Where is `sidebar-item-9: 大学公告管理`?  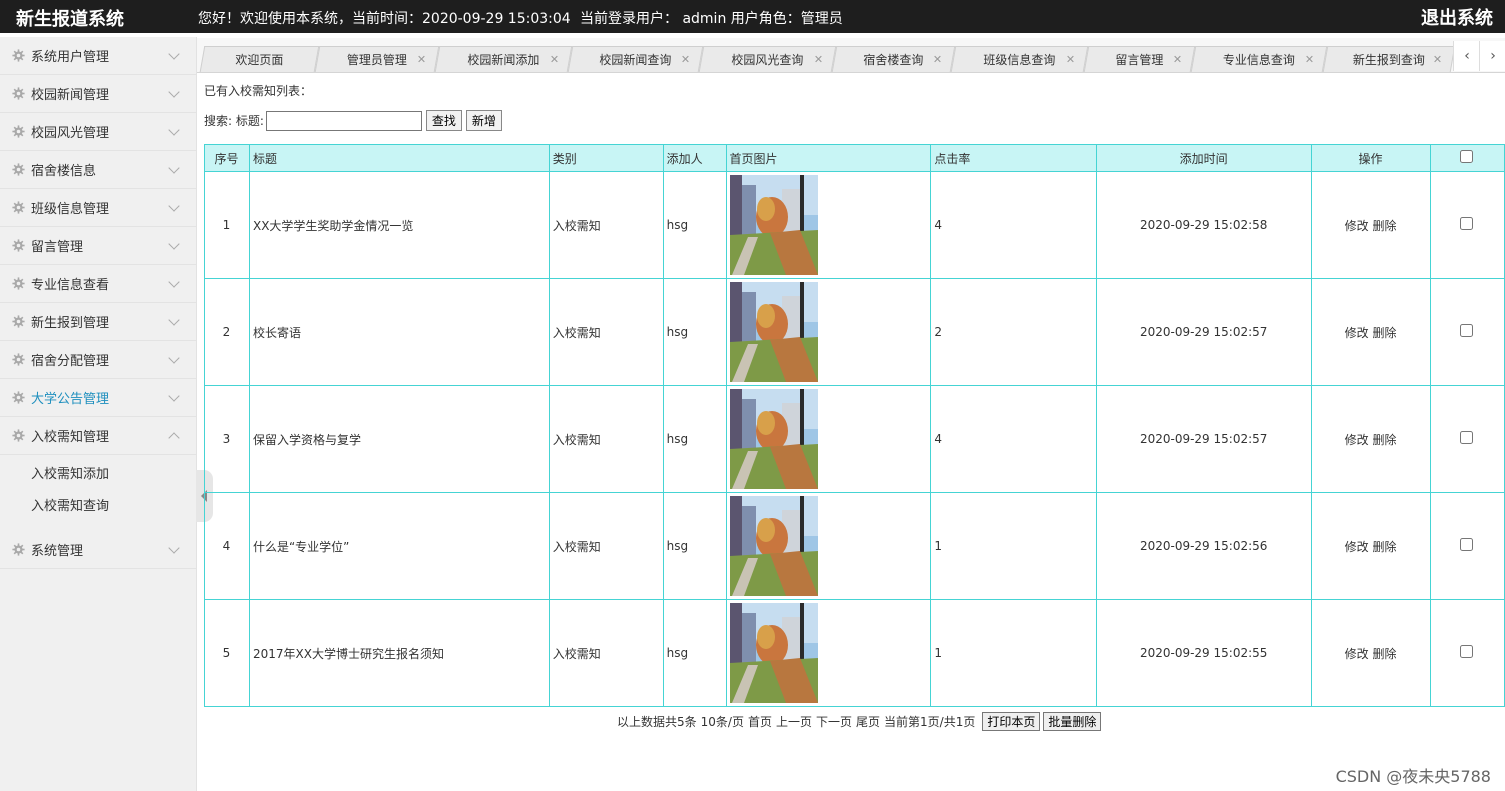
sidebar-item-9: 大学公告管理 is located at coordinates (98, 398).